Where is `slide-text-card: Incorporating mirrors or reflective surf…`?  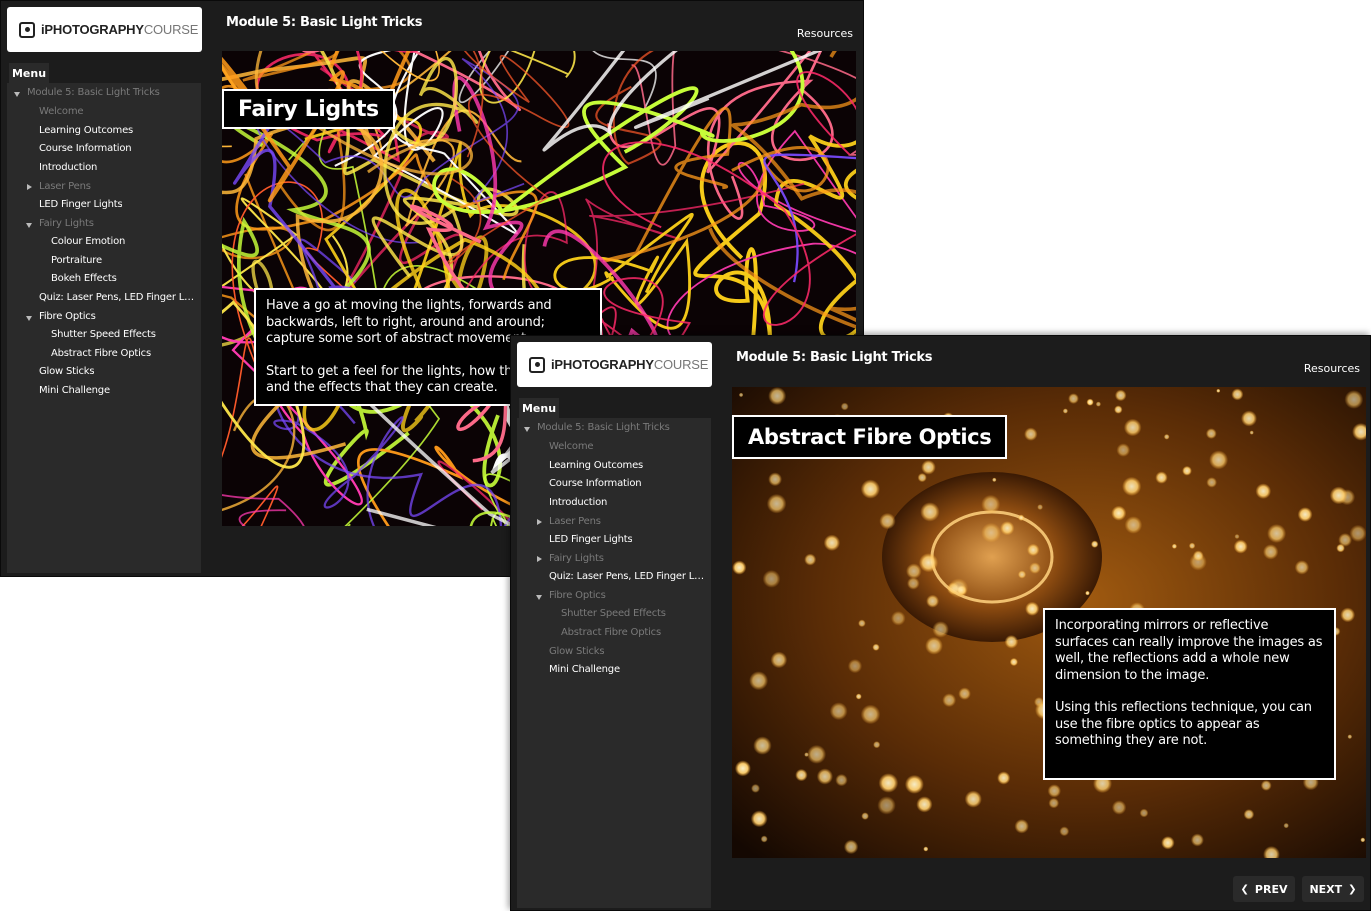 slide-text-card: Incorporating mirrors or reflective surf… is located at coordinates (1189, 694).